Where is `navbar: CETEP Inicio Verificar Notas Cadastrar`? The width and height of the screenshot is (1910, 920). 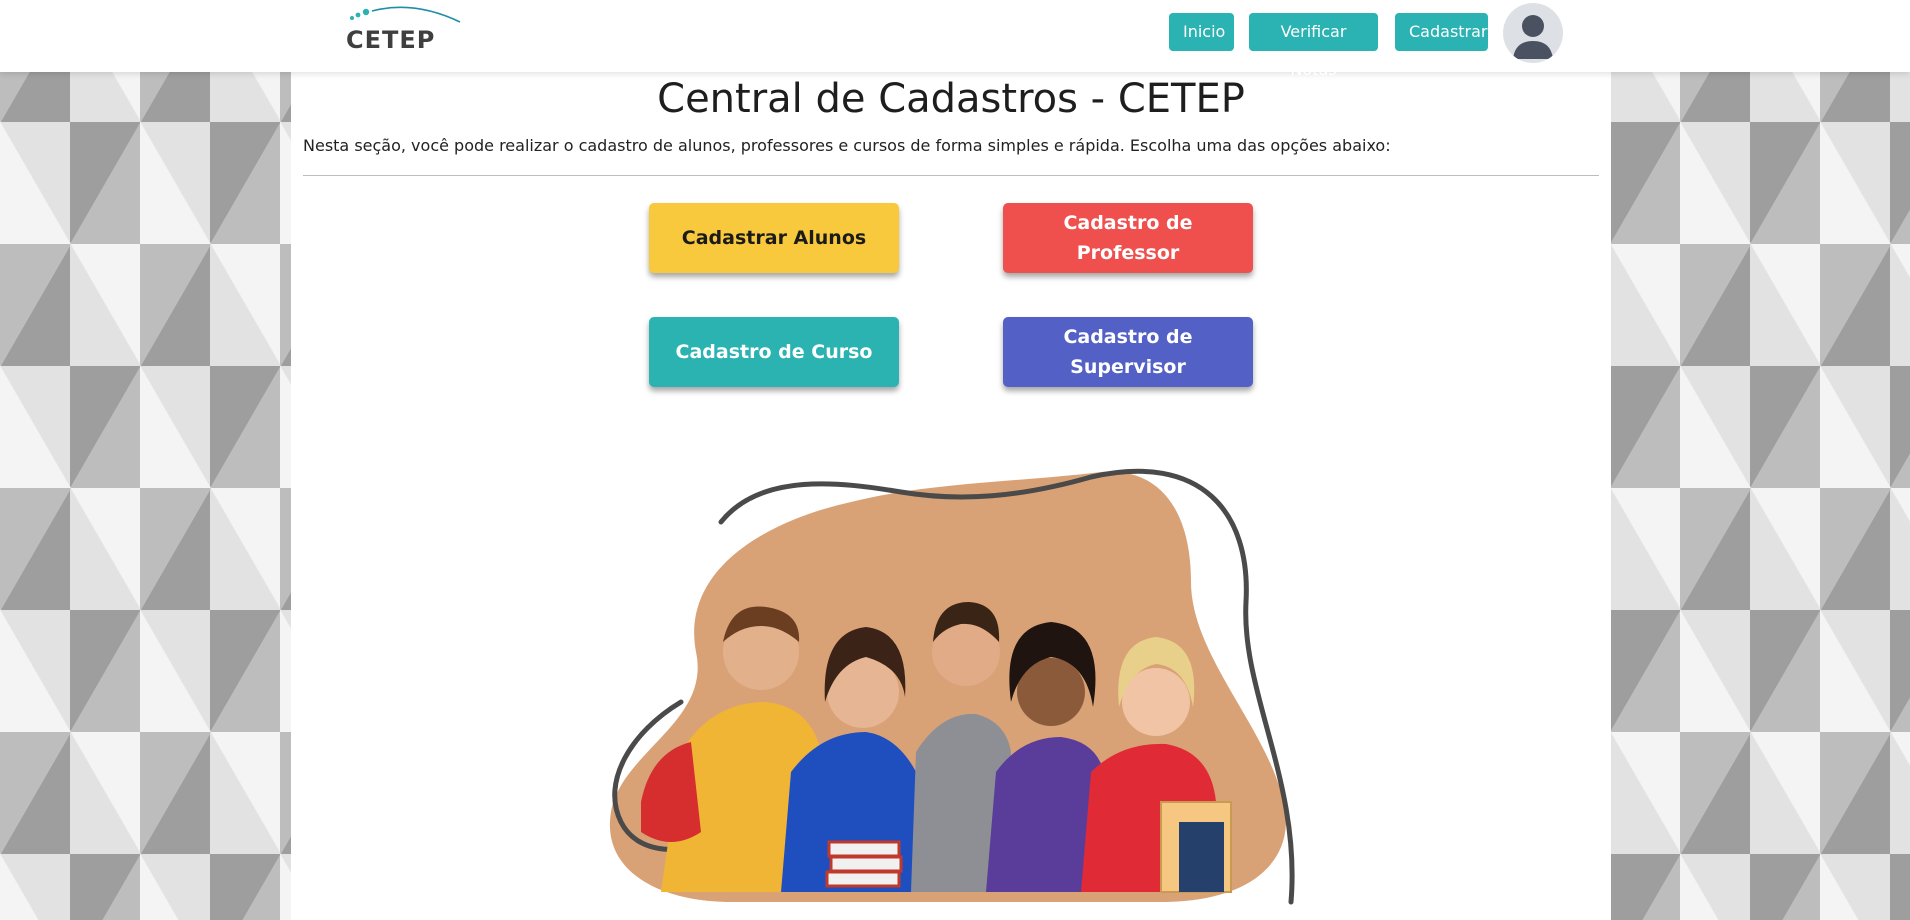 navbar: CETEP Inicio Verificar Notas Cadastrar is located at coordinates (955, 39).